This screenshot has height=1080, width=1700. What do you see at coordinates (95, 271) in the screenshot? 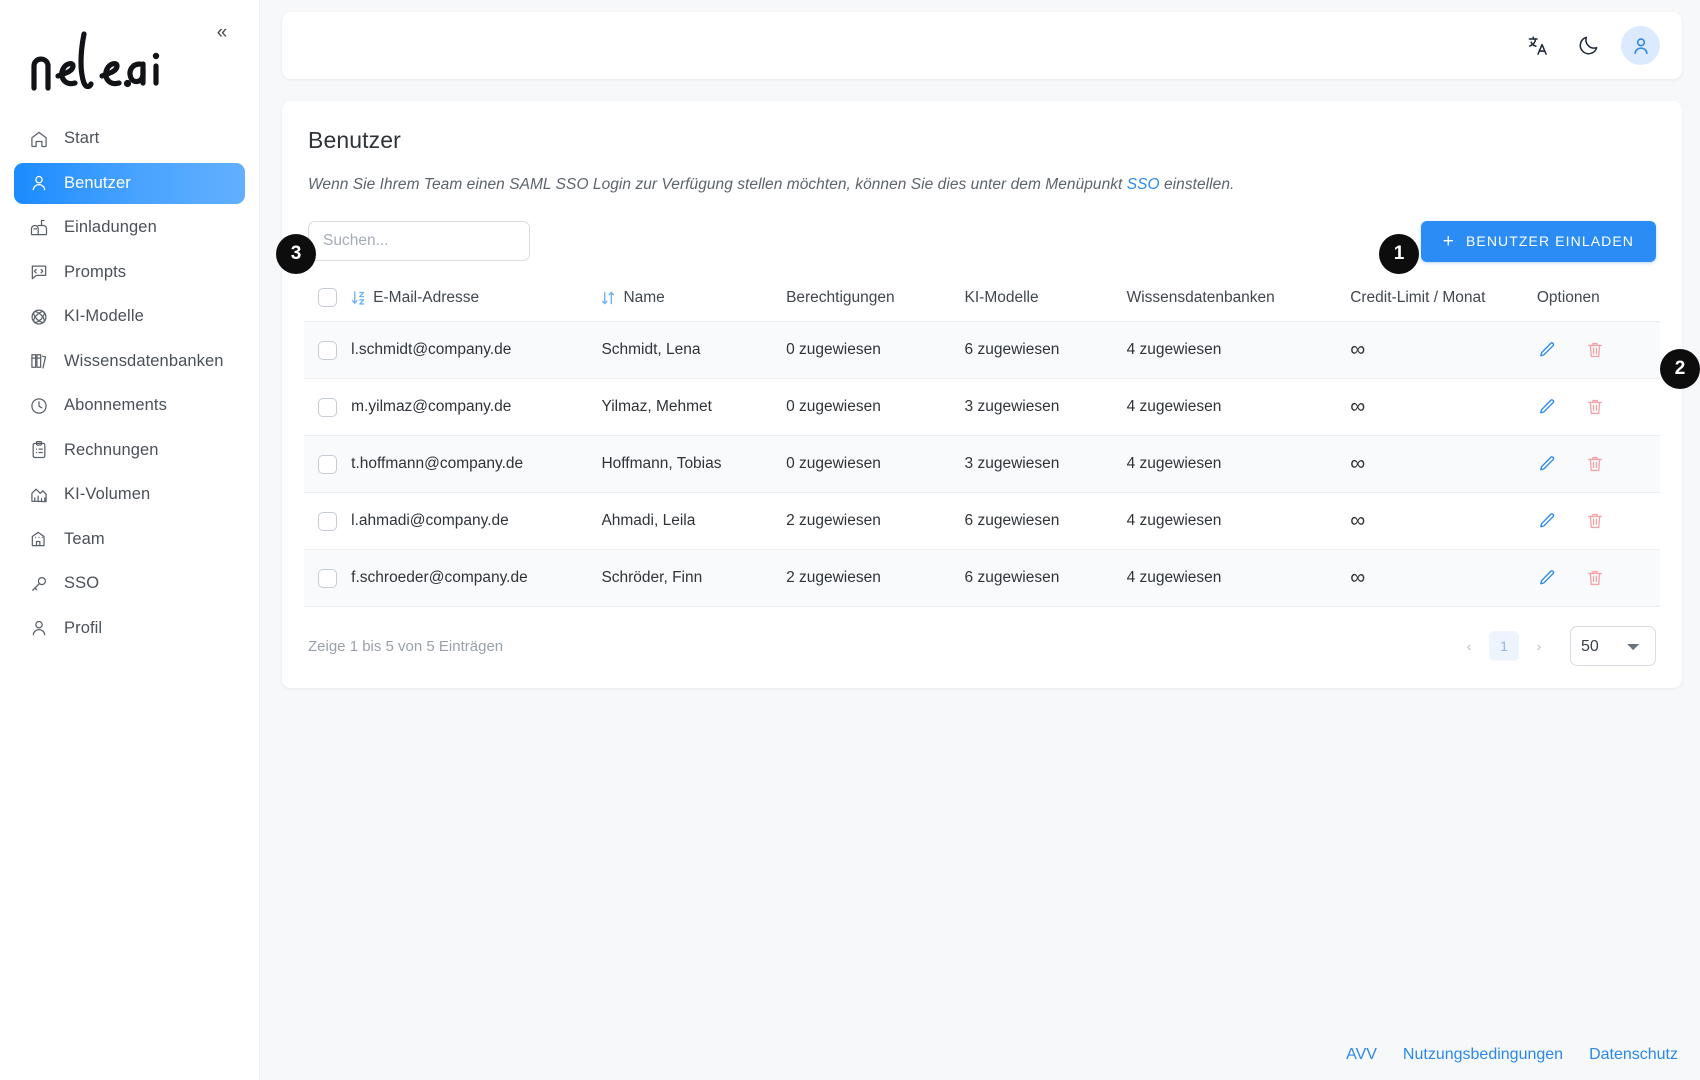
I see `sidebar-item-label: Prompts` at bounding box center [95, 271].